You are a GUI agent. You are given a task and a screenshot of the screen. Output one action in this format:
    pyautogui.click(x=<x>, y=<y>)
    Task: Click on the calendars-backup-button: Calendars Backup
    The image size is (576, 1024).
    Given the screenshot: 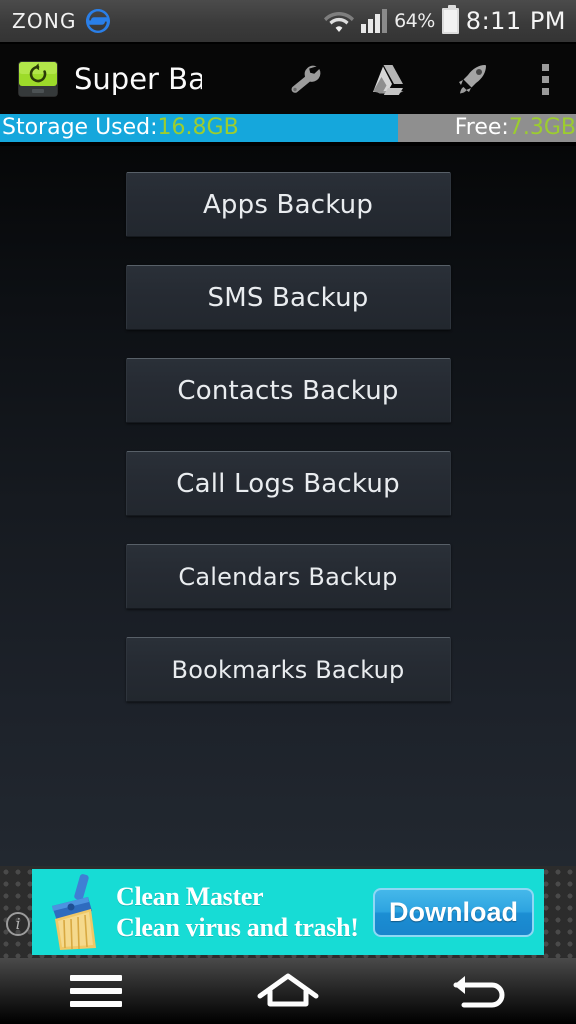 What is the action you would take?
    pyautogui.click(x=288, y=576)
    